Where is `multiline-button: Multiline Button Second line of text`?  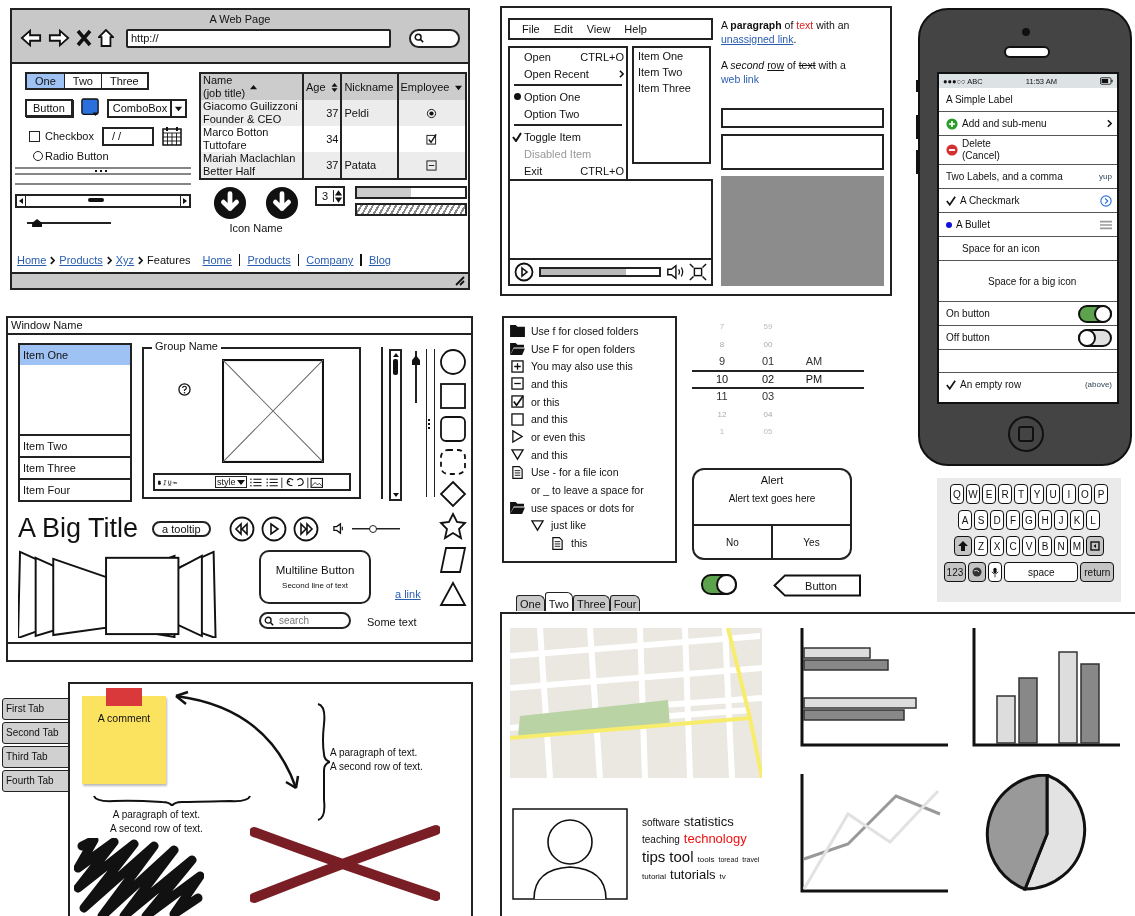 multiline-button: Multiline Button Second line of text is located at coordinates (315, 577).